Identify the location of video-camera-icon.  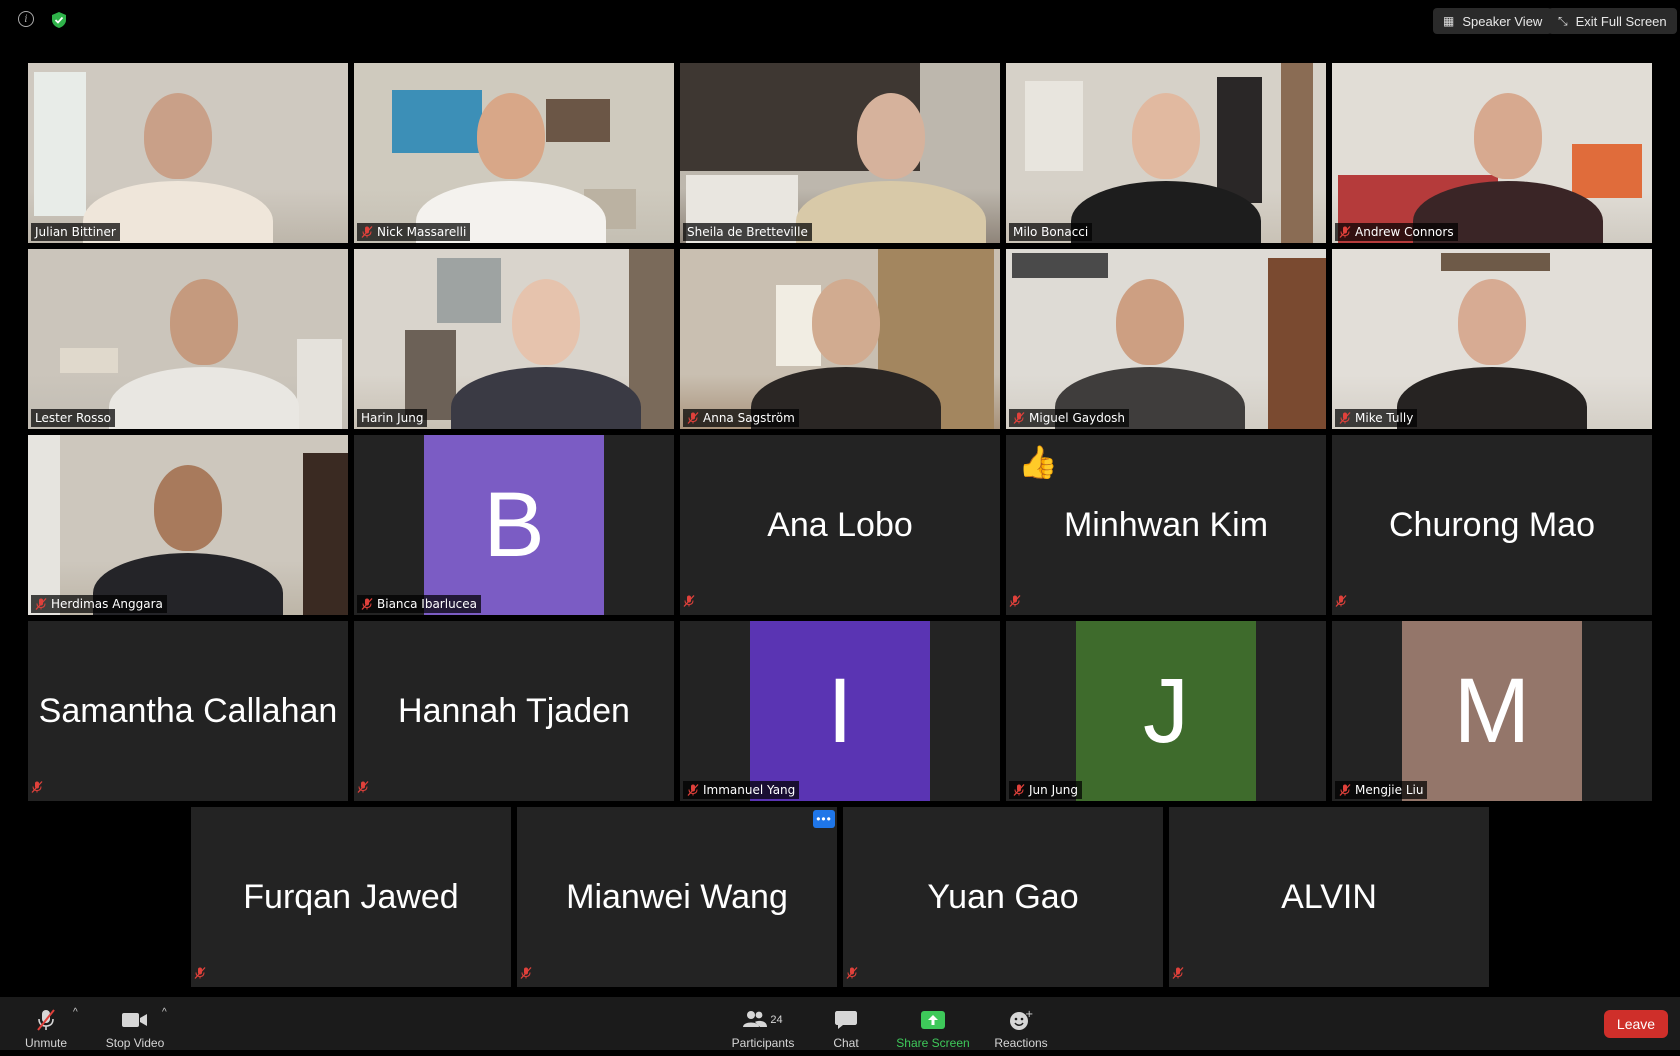
(135, 1020).